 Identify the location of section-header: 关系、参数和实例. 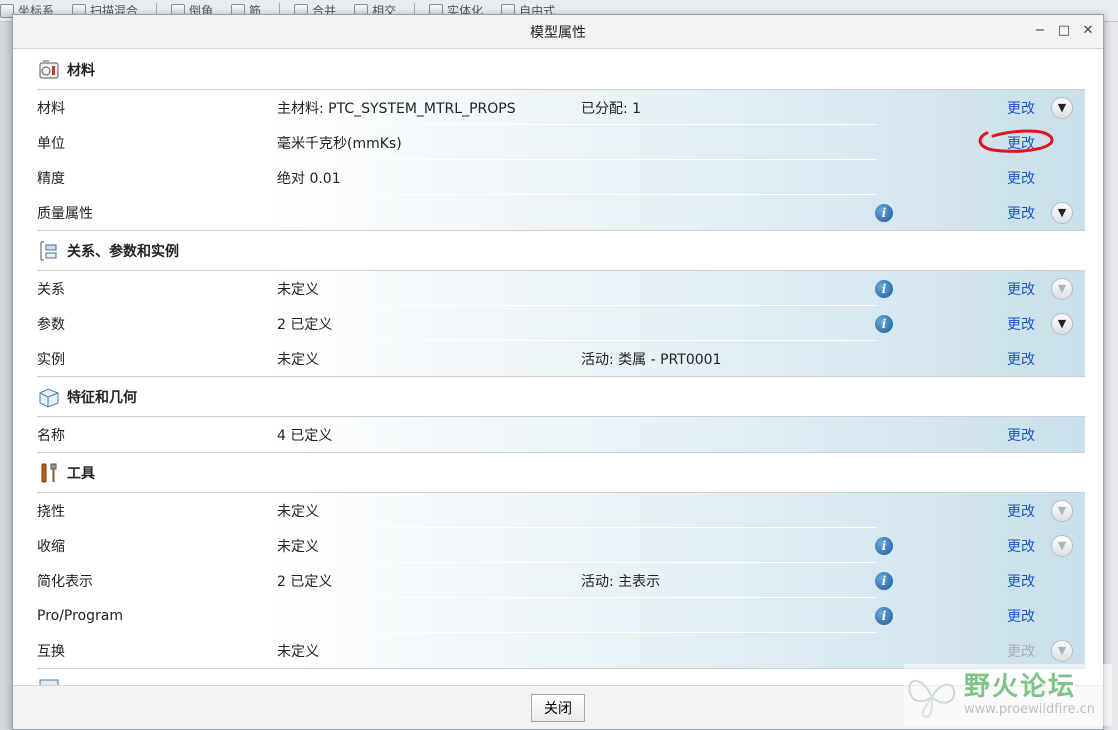
(561, 251).